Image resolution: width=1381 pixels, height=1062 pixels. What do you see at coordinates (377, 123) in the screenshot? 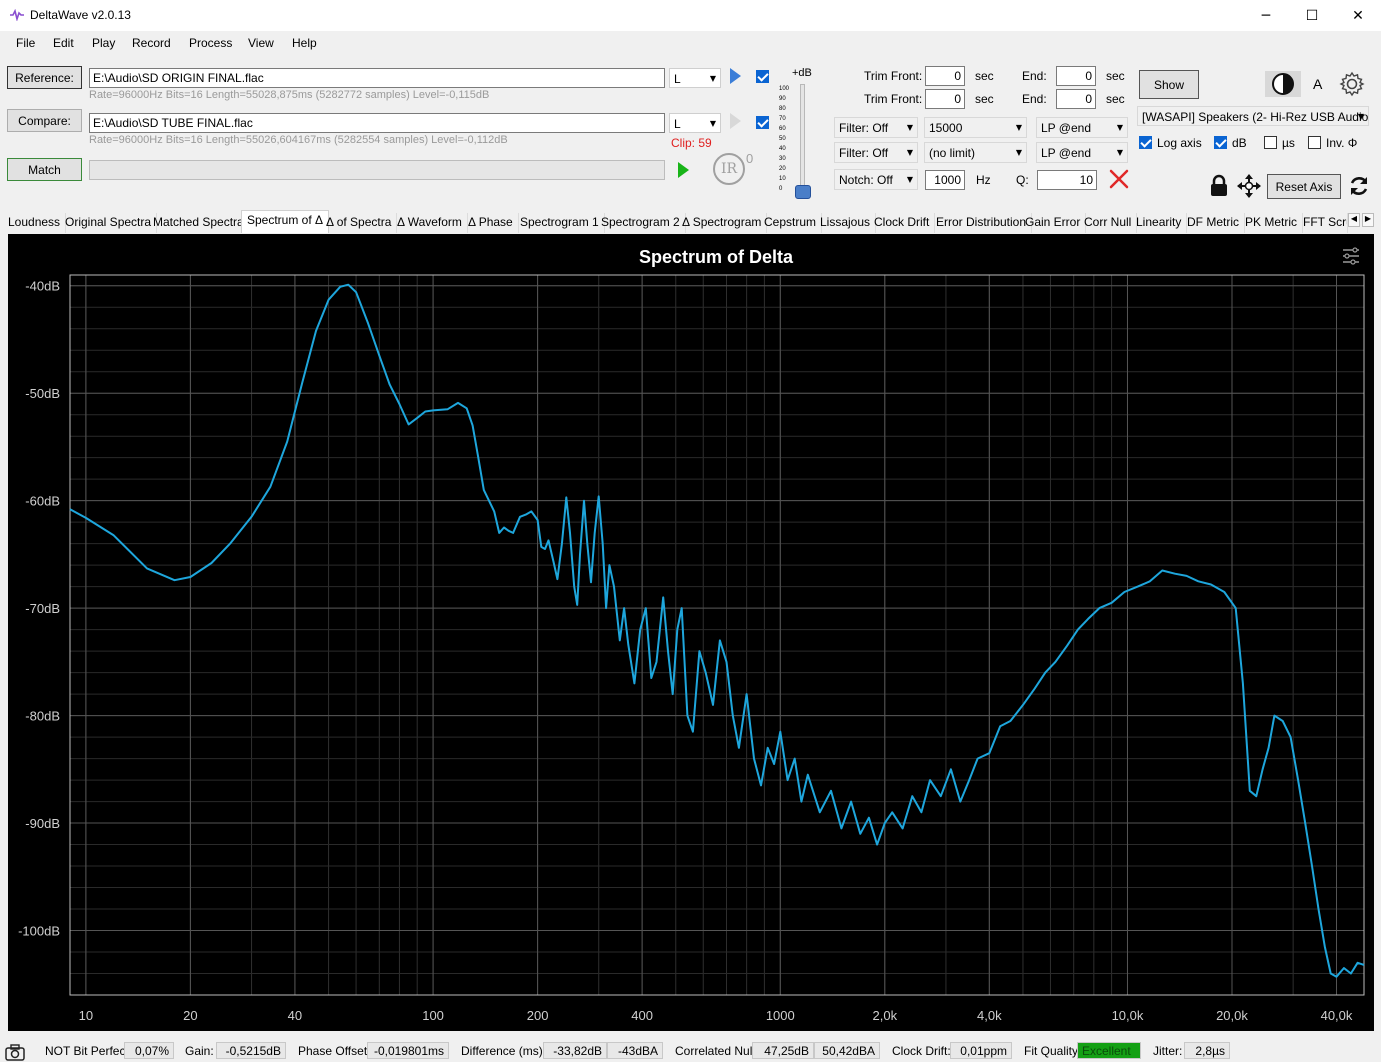
I see `compare-path-field: E:\Audio\SD TUBE FINAL.flac` at bounding box center [377, 123].